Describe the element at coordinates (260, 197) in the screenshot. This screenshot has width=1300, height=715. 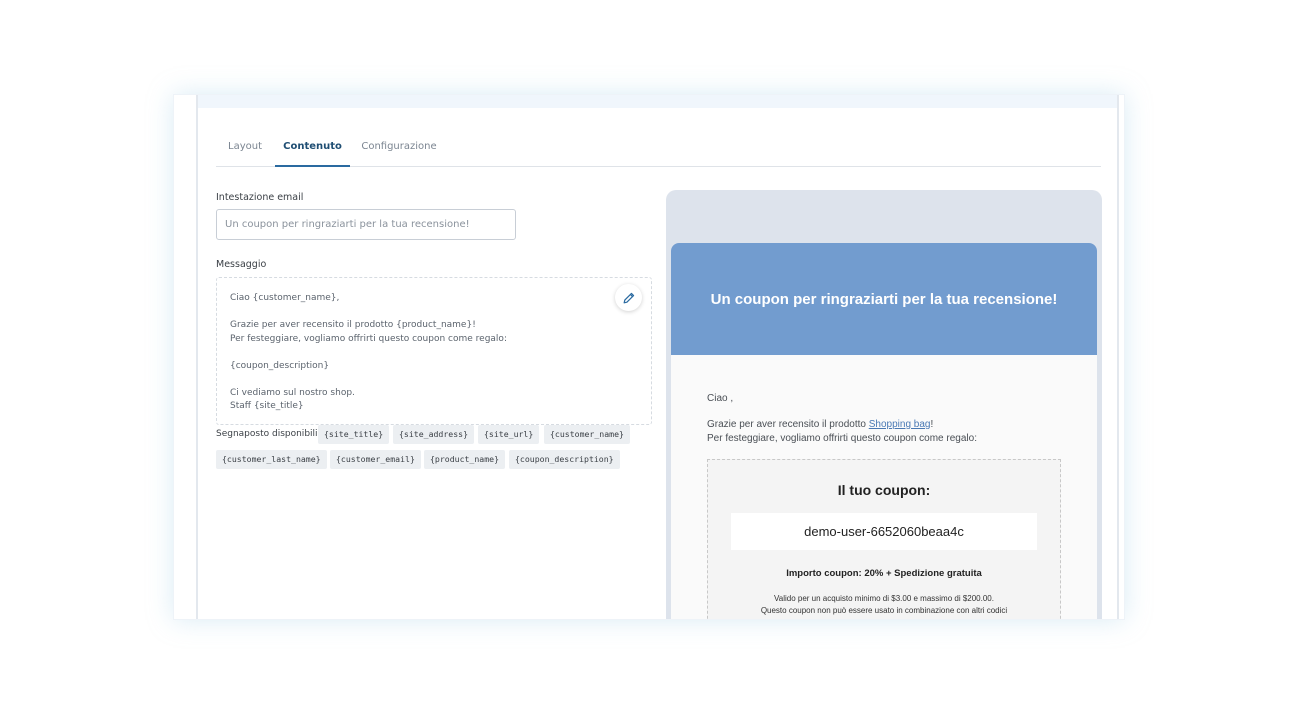
I see `email-header-label: Intestazione email` at that location.